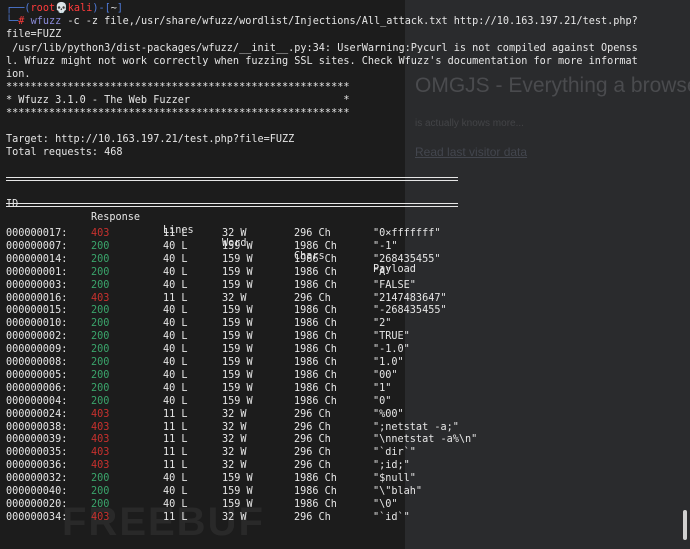  Describe the element at coordinates (37, 298) in the screenshot. I see `row-id: 000000016:` at that location.